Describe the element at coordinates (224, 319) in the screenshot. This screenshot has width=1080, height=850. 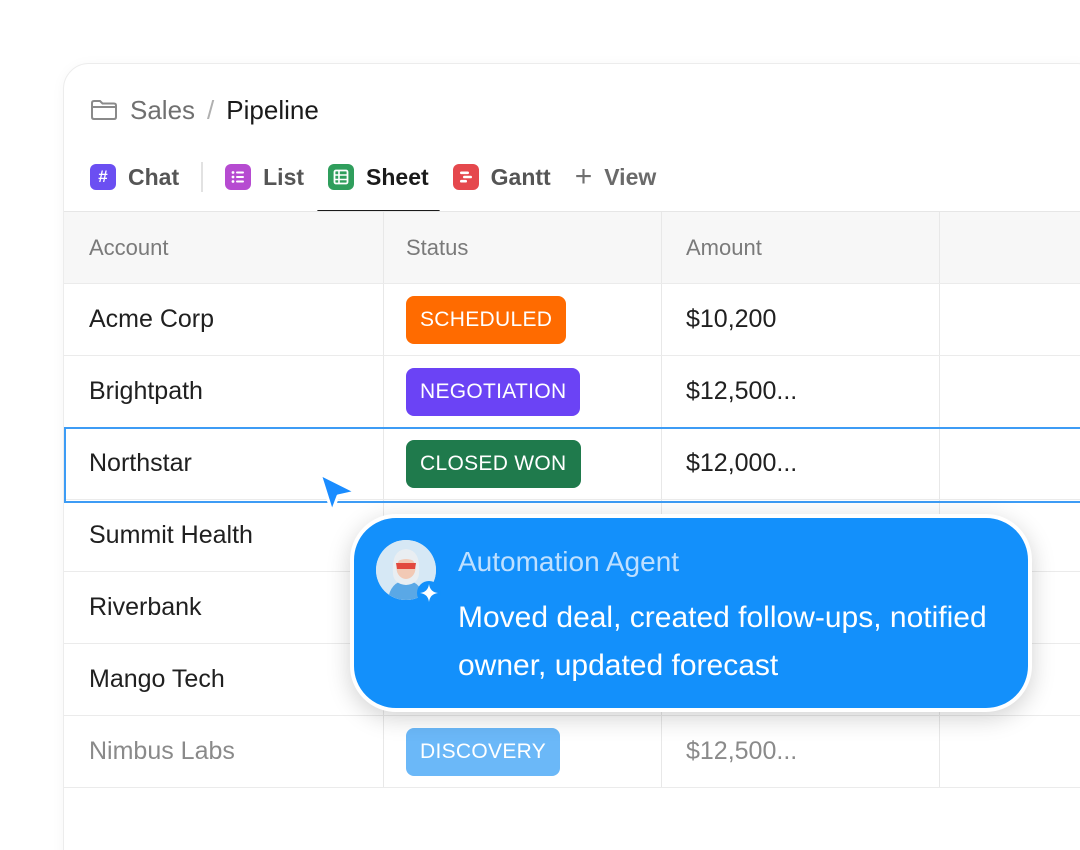
I see `account-cell: Acme Corp` at that location.